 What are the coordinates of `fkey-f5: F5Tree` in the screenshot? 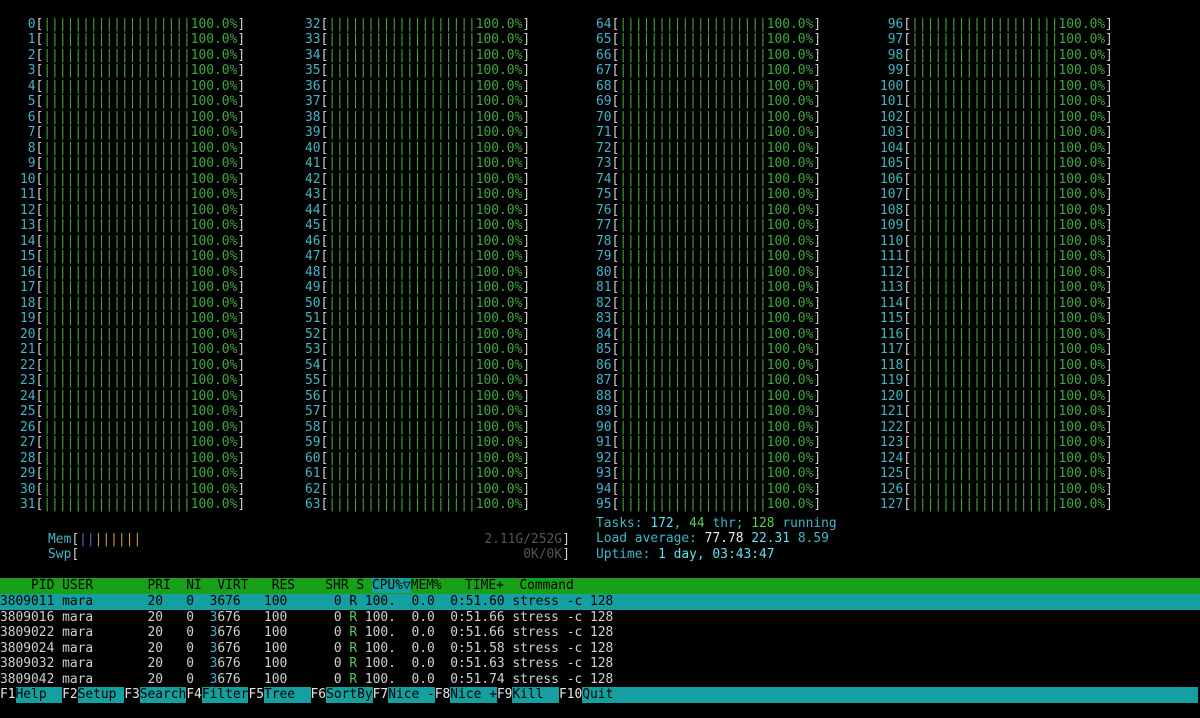 It's located at (279, 695).